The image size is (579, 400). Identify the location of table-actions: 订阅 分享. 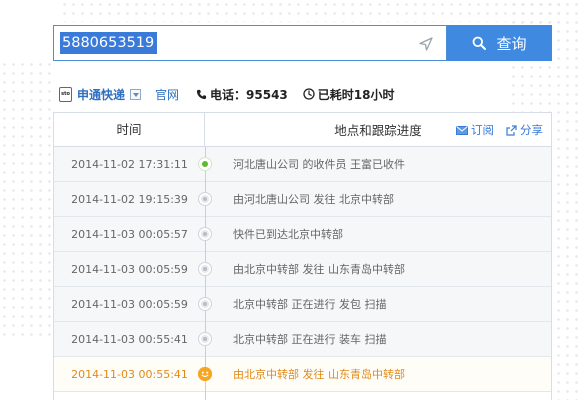
(493, 130).